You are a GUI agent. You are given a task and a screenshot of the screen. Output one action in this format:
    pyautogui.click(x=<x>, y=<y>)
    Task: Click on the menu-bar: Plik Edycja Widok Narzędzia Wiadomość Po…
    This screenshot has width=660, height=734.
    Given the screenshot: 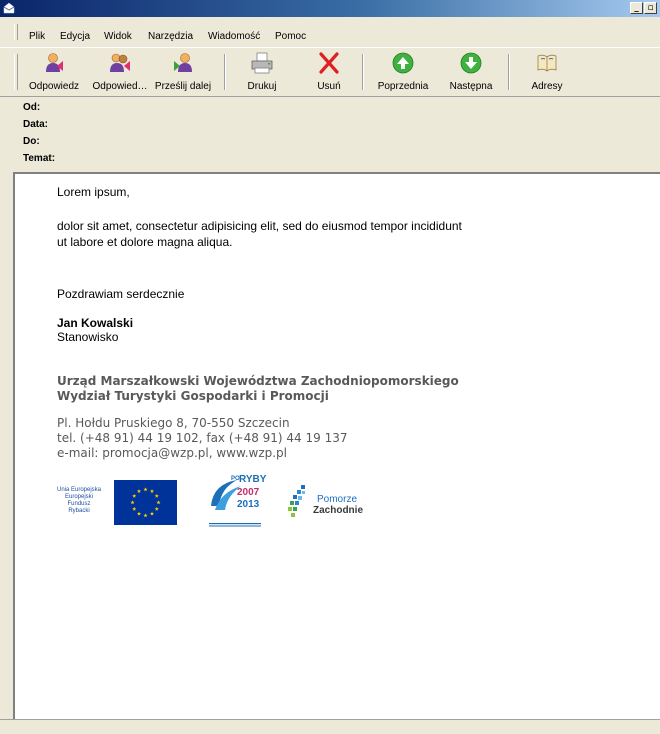 What is the action you would take?
    pyautogui.click(x=330, y=32)
    